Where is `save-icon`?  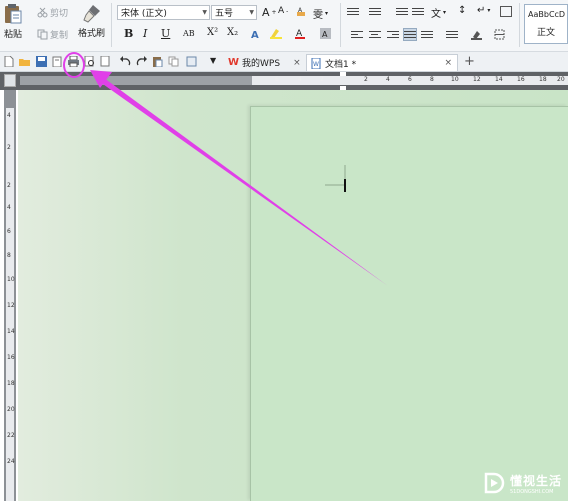 save-icon is located at coordinates (41, 61).